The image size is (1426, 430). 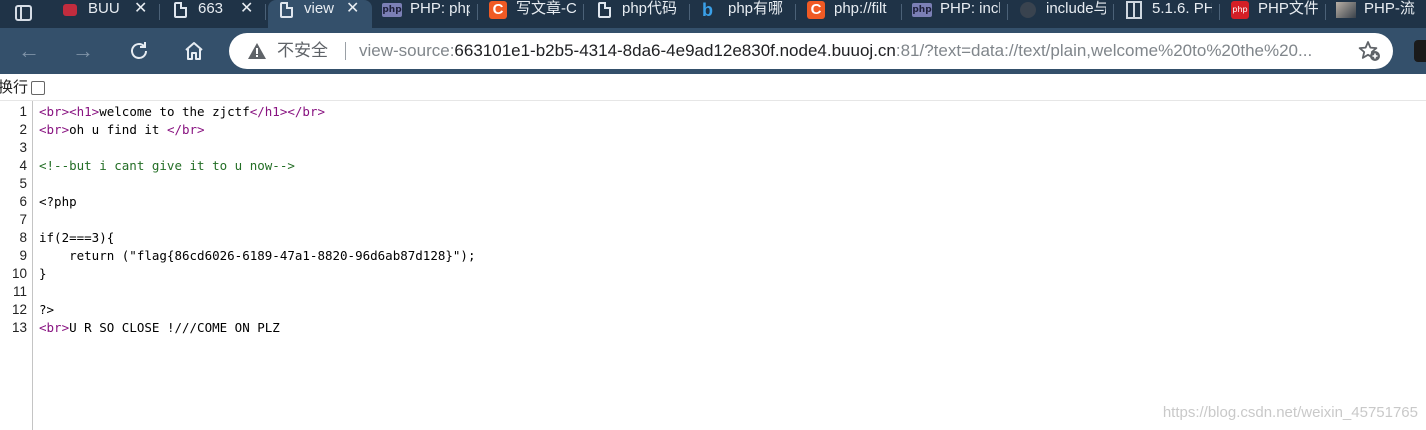 I want to click on line-number: 11, so click(x=13, y=292).